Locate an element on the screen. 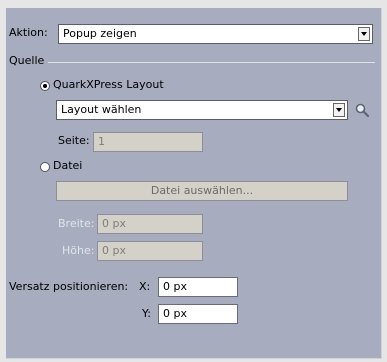 Image resolution: width=387 pixels, height=362 pixels. offset-y-value: 0 px is located at coordinates (175, 313).